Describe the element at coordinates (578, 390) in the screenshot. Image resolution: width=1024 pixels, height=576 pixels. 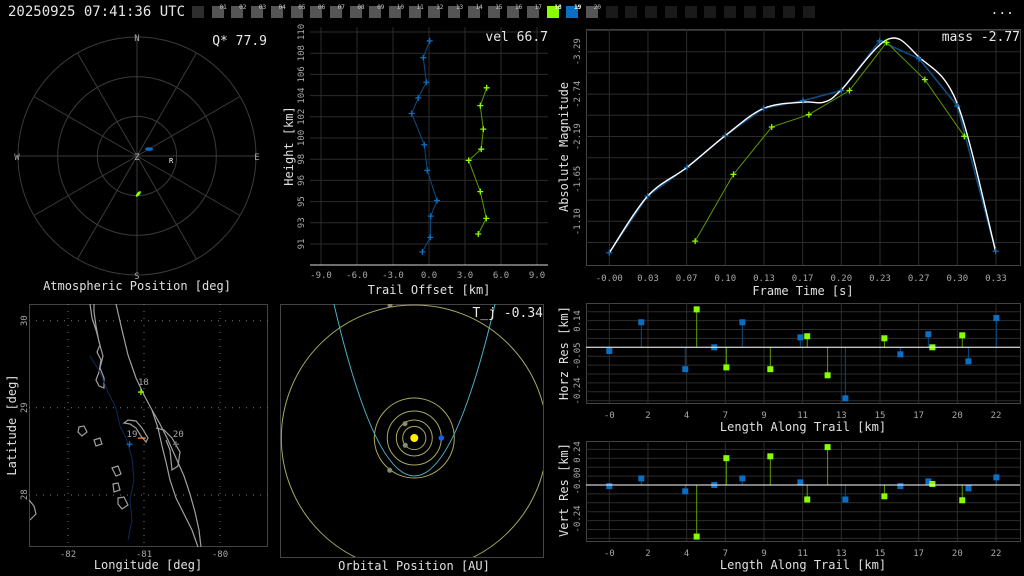
I see `y-tick-label: -0.24` at that location.